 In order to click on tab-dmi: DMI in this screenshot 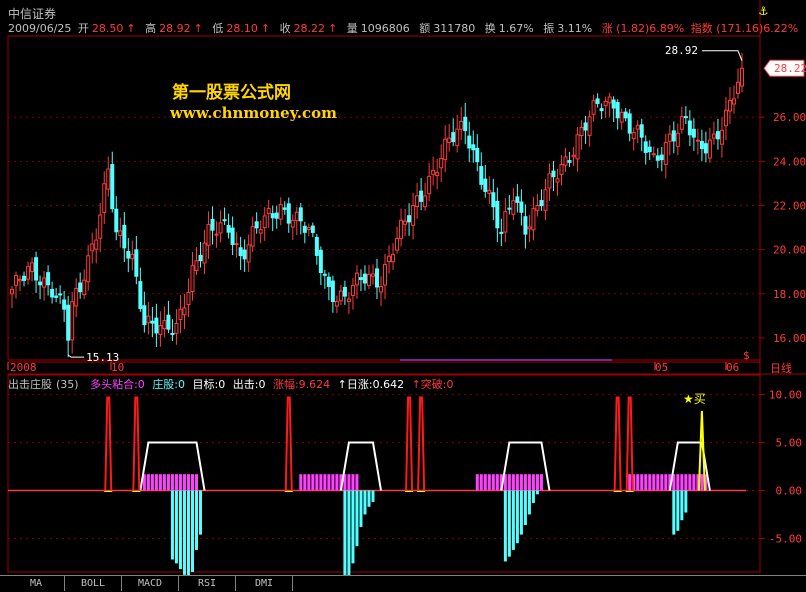, I will do `click(264, 583)`.